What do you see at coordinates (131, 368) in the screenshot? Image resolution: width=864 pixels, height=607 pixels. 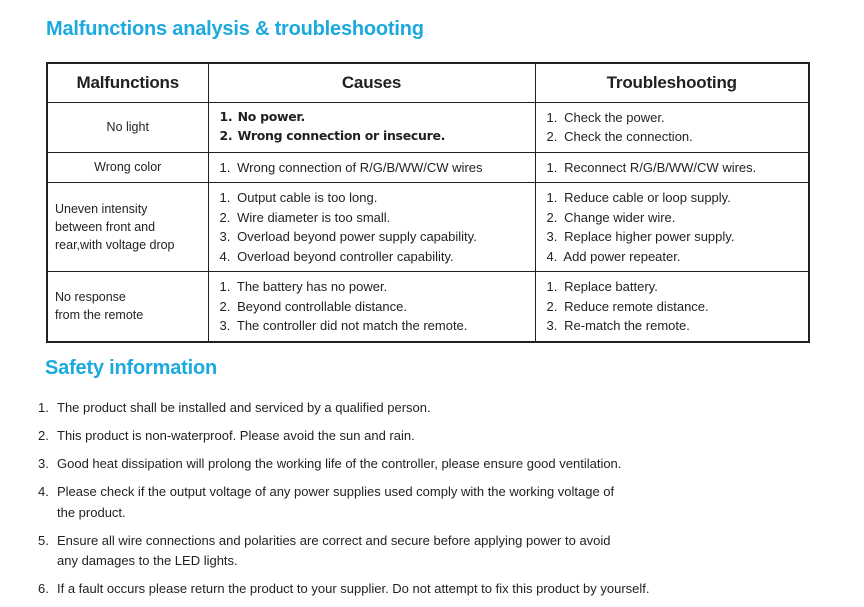 I see `page-title-safety: Safety information` at bounding box center [131, 368].